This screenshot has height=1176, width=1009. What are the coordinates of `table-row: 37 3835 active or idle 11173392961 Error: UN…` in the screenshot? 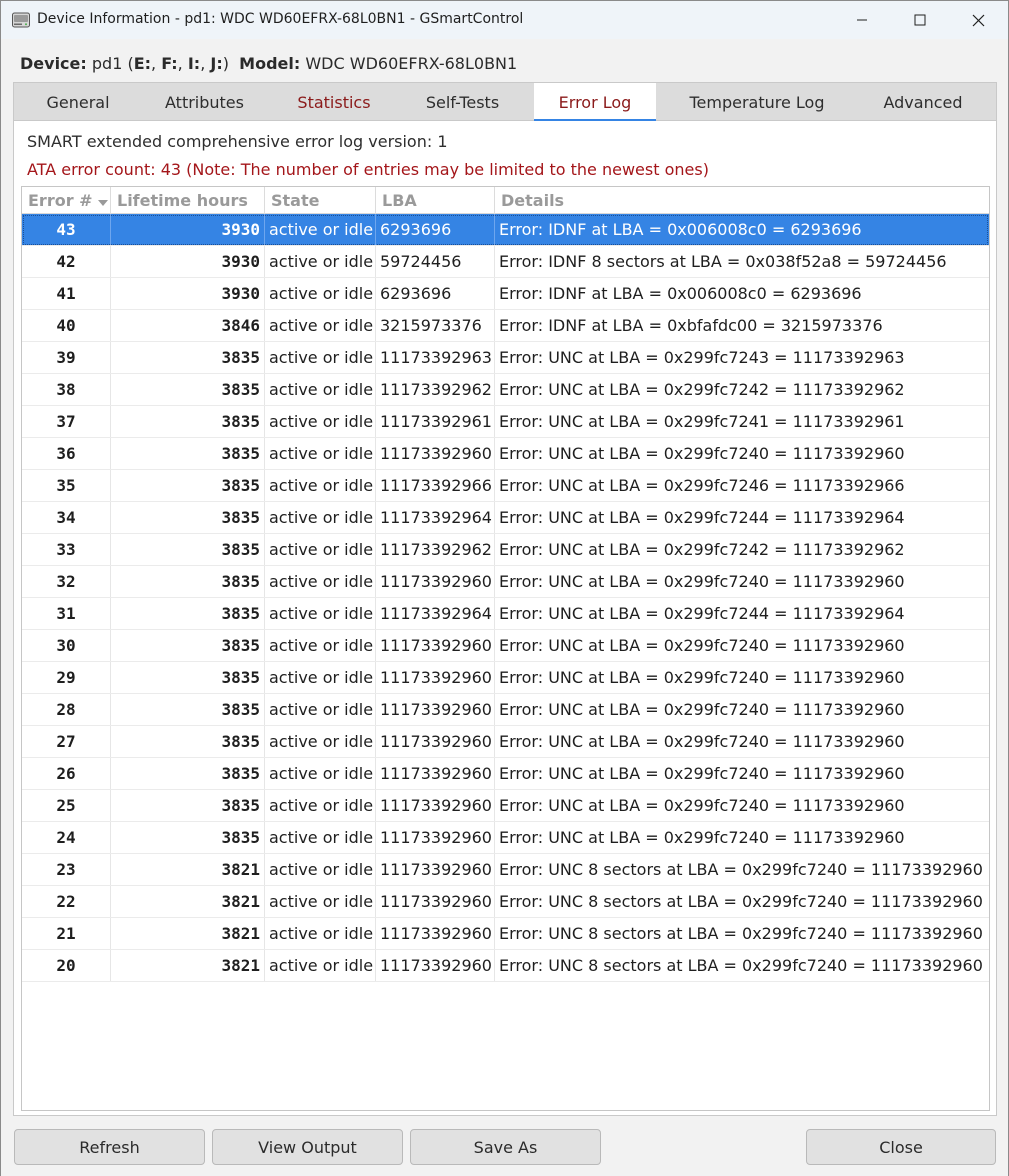 It's located at (505, 422).